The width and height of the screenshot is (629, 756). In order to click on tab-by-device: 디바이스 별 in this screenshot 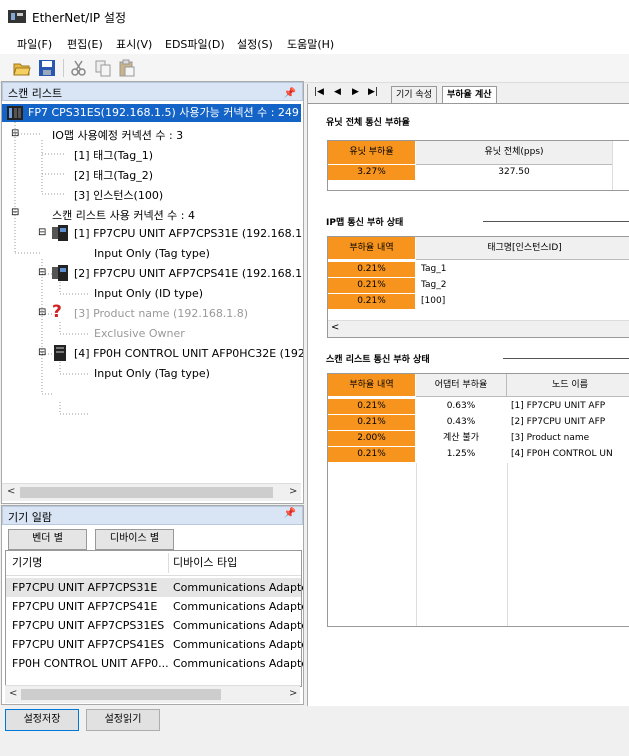, I will do `click(134, 539)`.